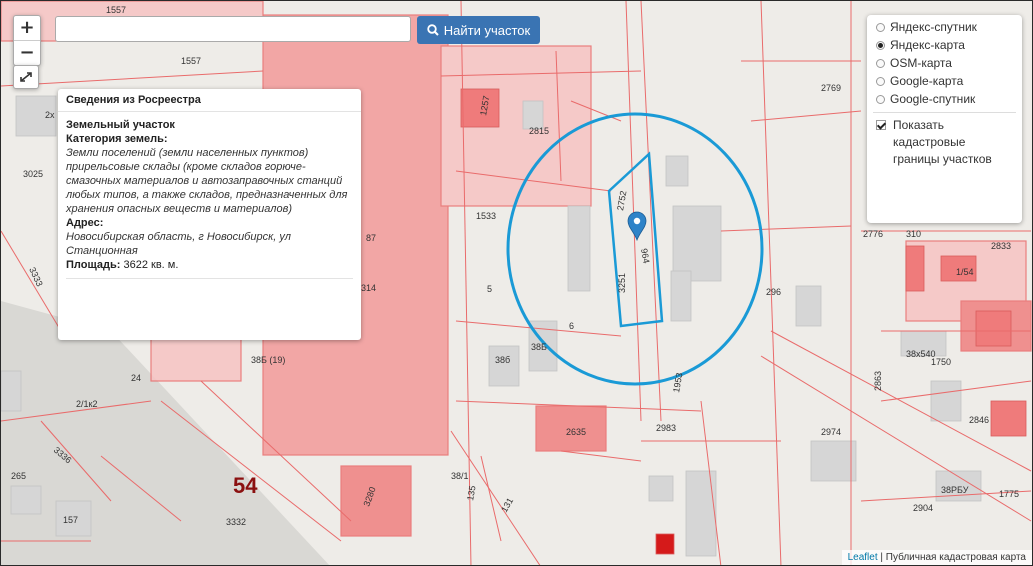  I want to click on layer-yandex-map: Яндекс-карта, so click(944, 45).